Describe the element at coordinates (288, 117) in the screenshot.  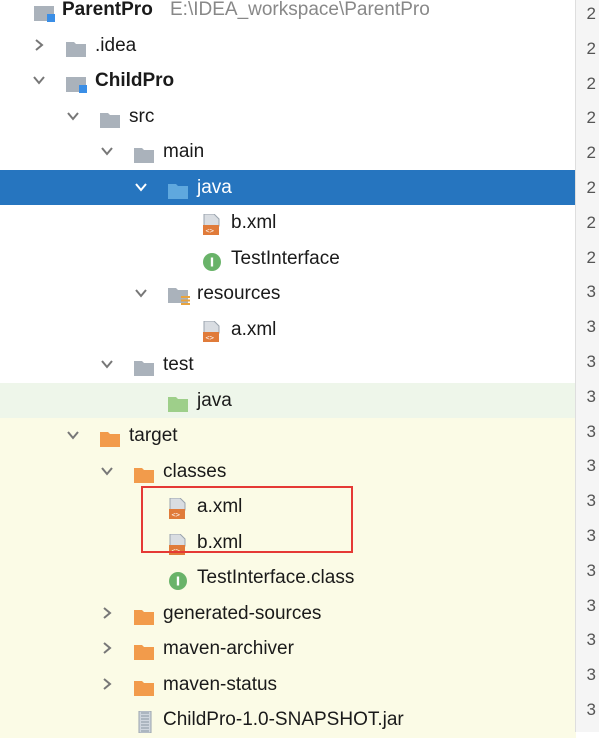
I see `tree-row-src: src` at that location.